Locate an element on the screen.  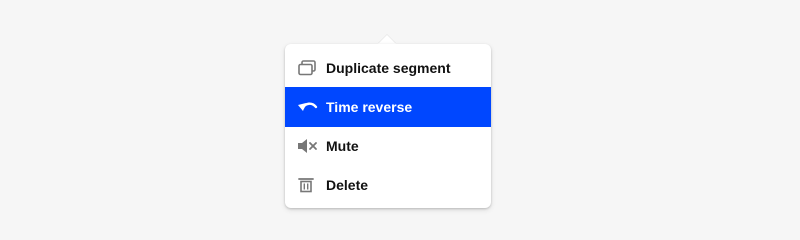
menu-caret is located at coordinates (387, 39).